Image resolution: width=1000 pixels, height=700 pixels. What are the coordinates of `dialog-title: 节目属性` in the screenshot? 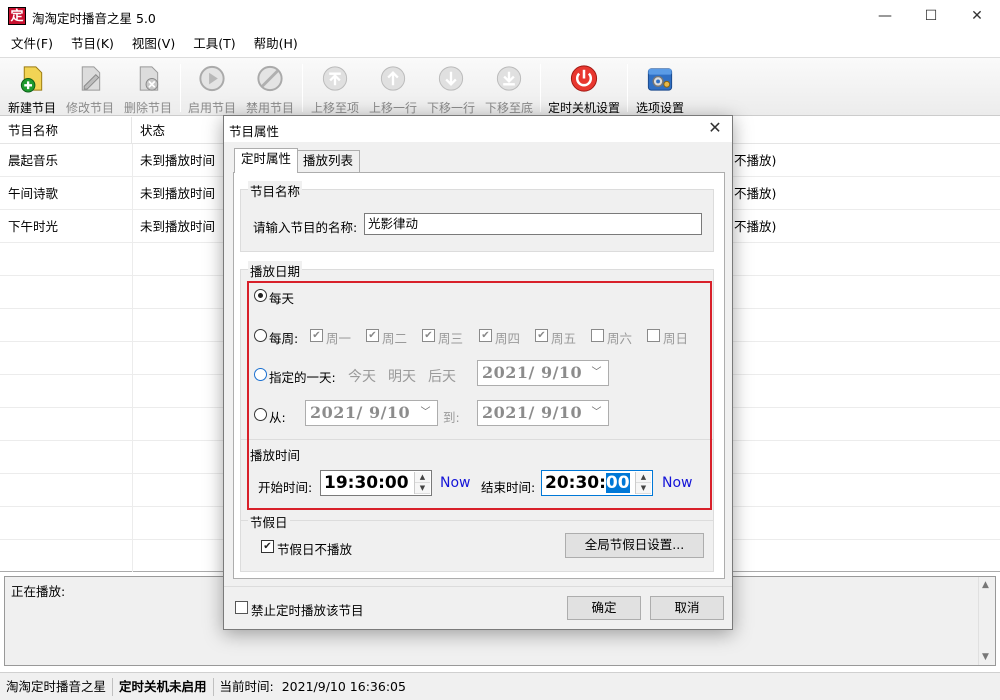 It's located at (254, 131).